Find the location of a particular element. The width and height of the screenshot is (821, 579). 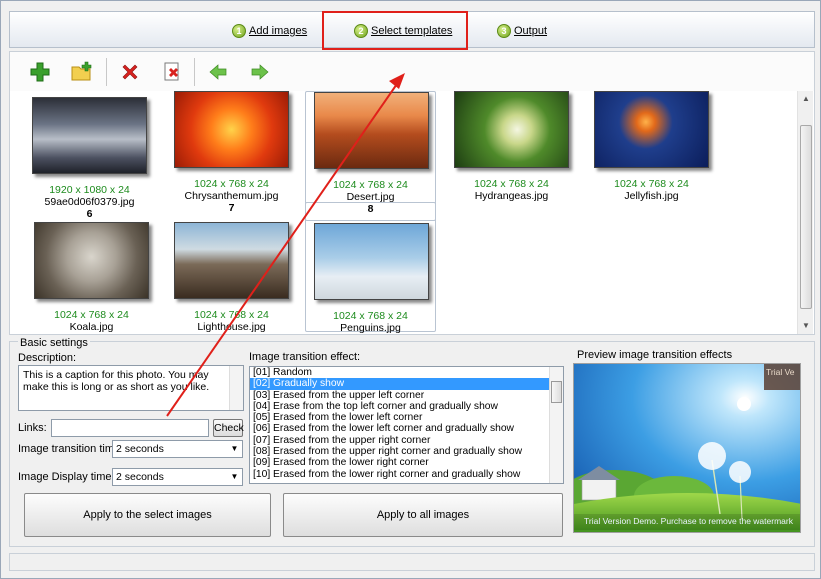

effect-list-item: [03] Erased from the upper left corner is located at coordinates (406, 395).